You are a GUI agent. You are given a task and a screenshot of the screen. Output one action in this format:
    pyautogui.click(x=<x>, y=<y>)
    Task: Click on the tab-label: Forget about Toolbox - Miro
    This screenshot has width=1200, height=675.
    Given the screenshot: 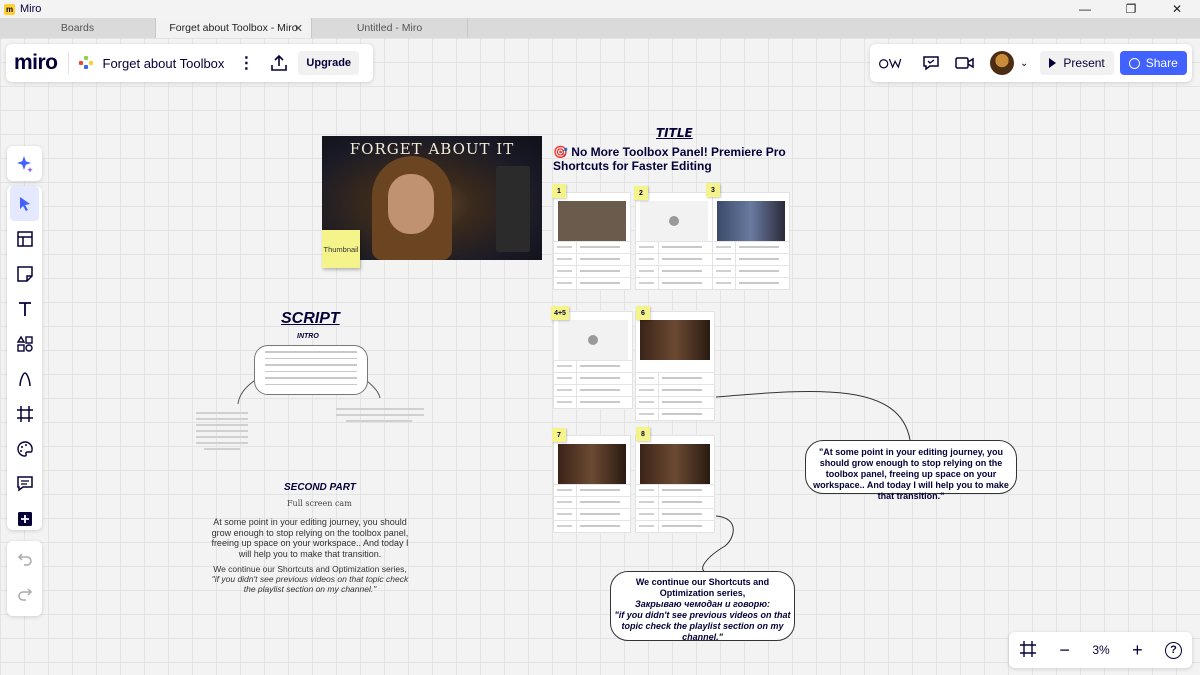 What is the action you would take?
    pyautogui.click(x=233, y=28)
    